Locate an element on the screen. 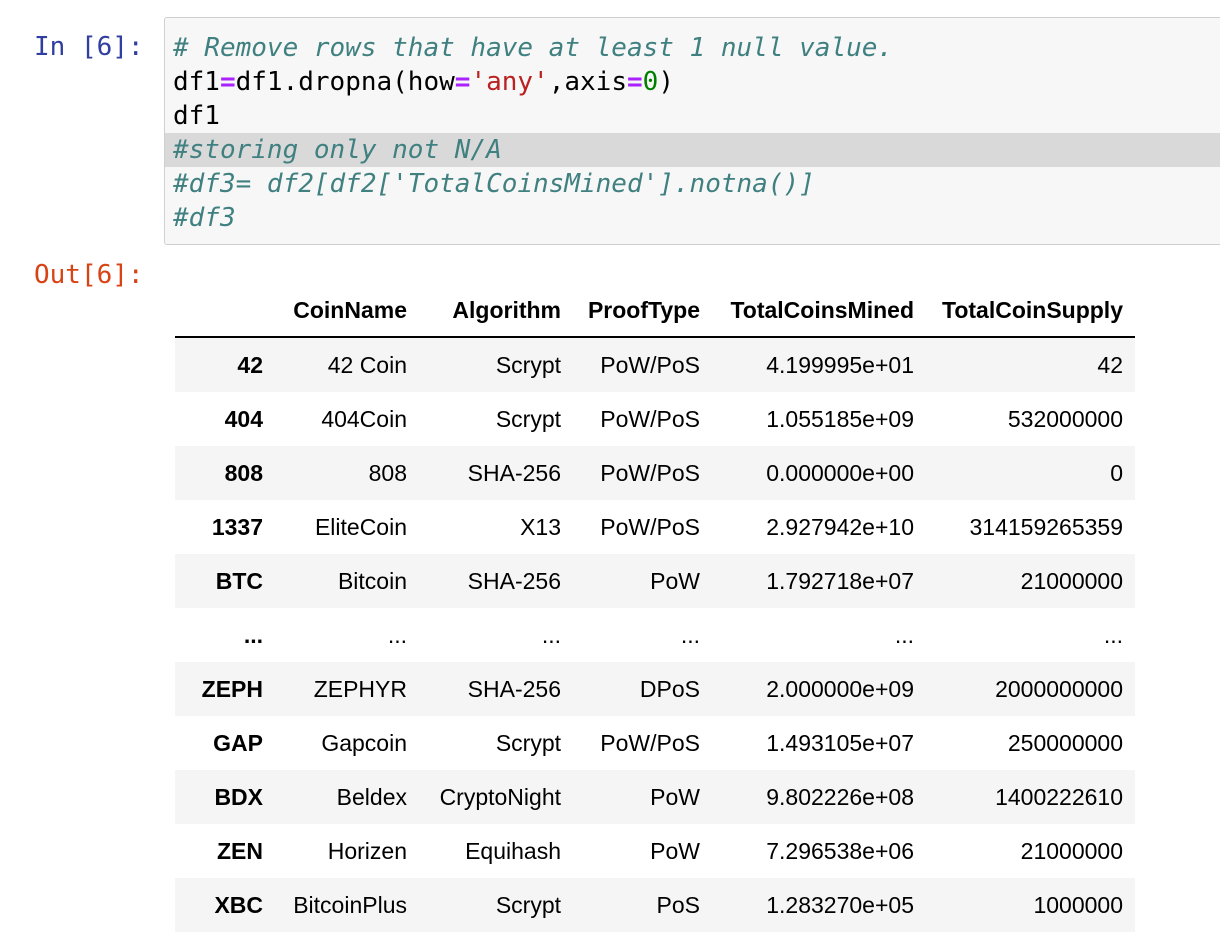  code-line-2: df1=df1.dropna(how='any',axis=0) is located at coordinates (423, 82).